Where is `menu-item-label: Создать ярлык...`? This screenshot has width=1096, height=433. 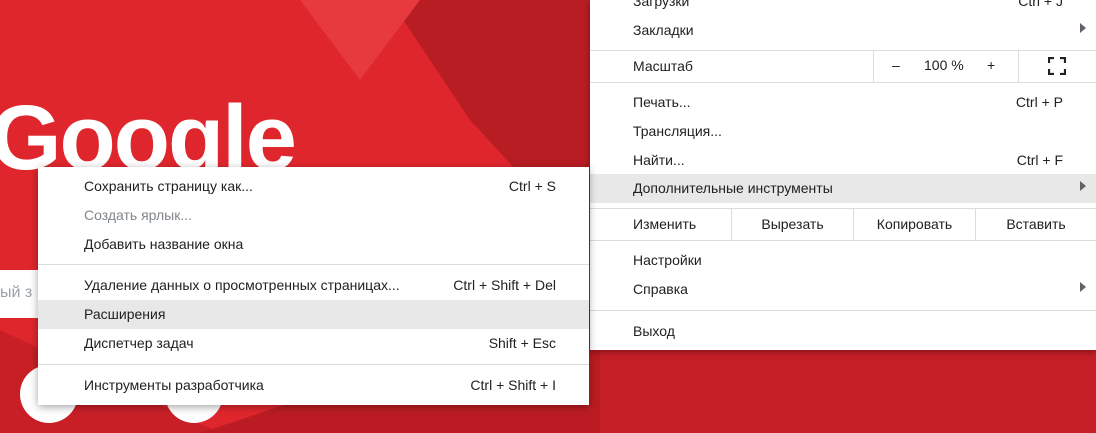
menu-item-label: Создать ярлык... is located at coordinates (138, 215).